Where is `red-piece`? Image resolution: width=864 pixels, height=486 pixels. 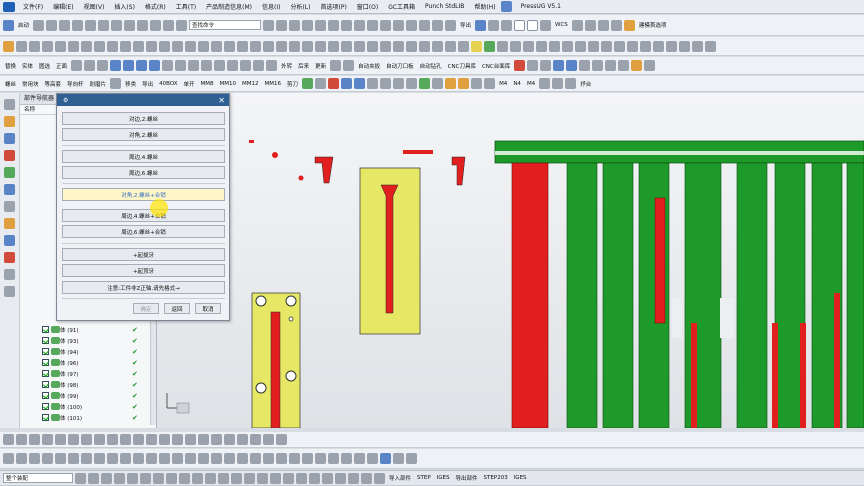
red-piece is located at coordinates (301, 178).